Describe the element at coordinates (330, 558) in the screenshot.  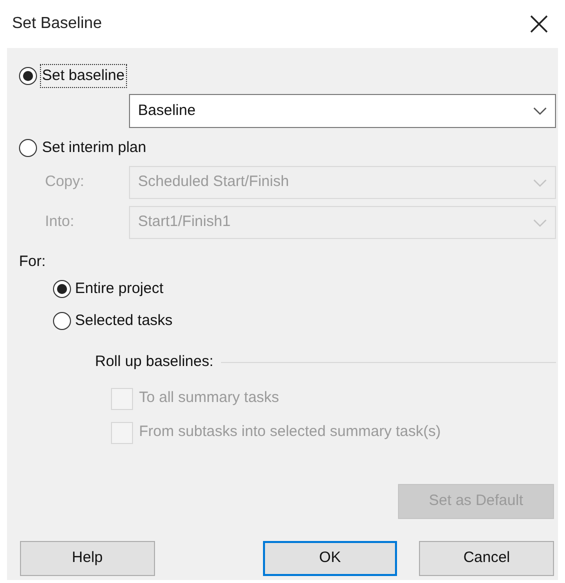
I see `dialog-button: OK` at that location.